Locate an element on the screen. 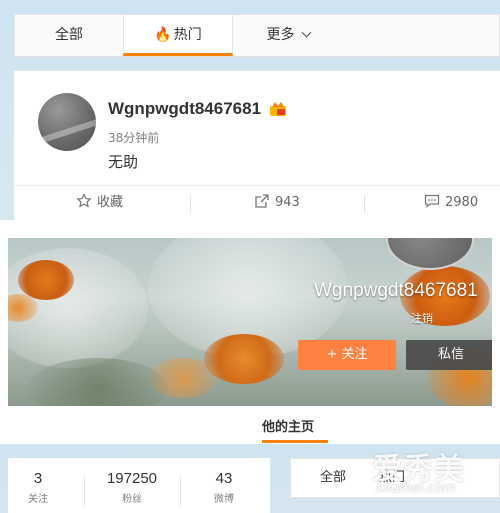  stat-label: 粉丝 is located at coordinates (132, 499).